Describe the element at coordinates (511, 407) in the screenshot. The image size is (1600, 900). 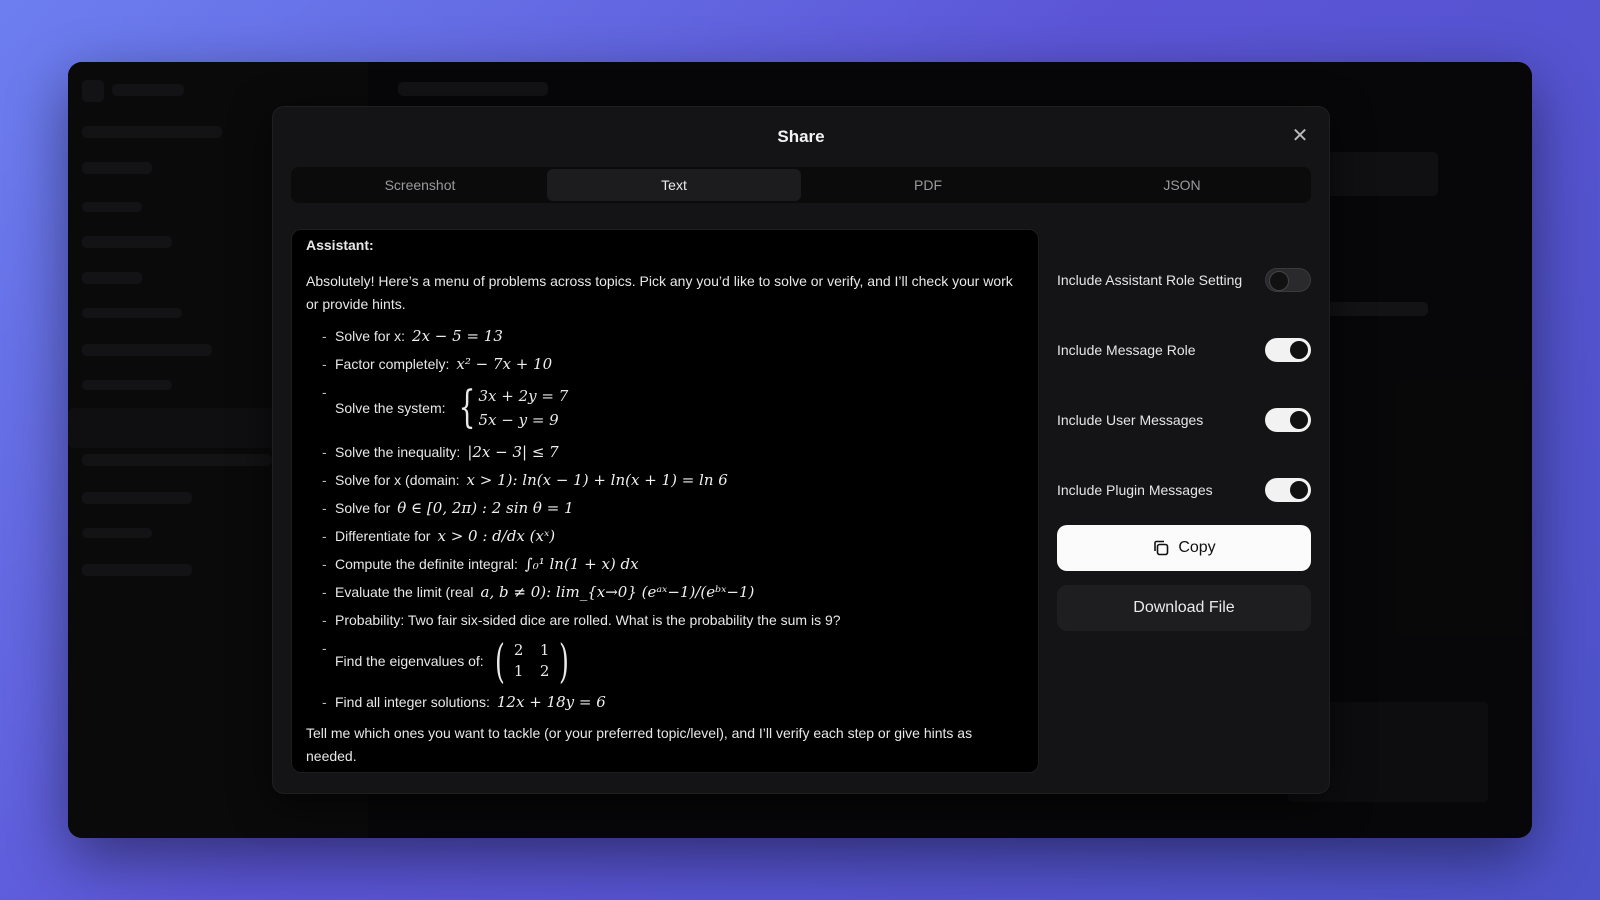
I see `equation-system: { 3x + 2y = 7 5x − y = 9` at that location.